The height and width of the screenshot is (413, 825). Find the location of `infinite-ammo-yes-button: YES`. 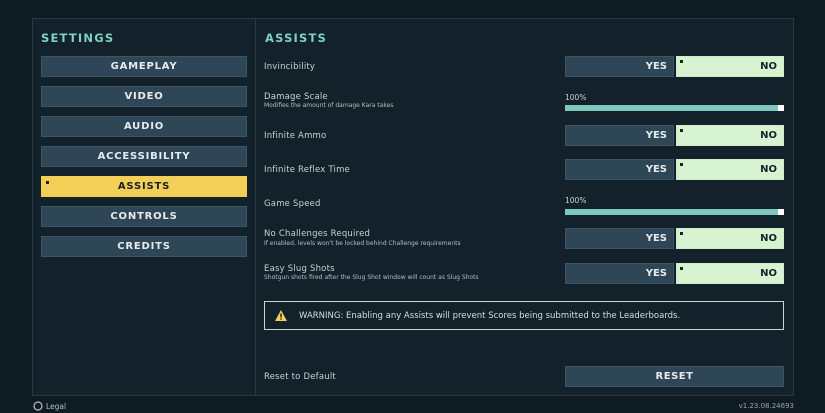

infinite-ammo-yes-button: YES is located at coordinates (619, 135).